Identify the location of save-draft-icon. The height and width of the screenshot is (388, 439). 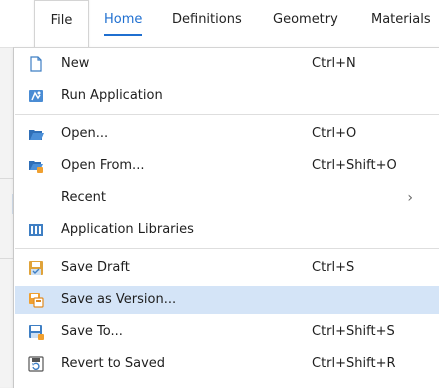
(36, 268).